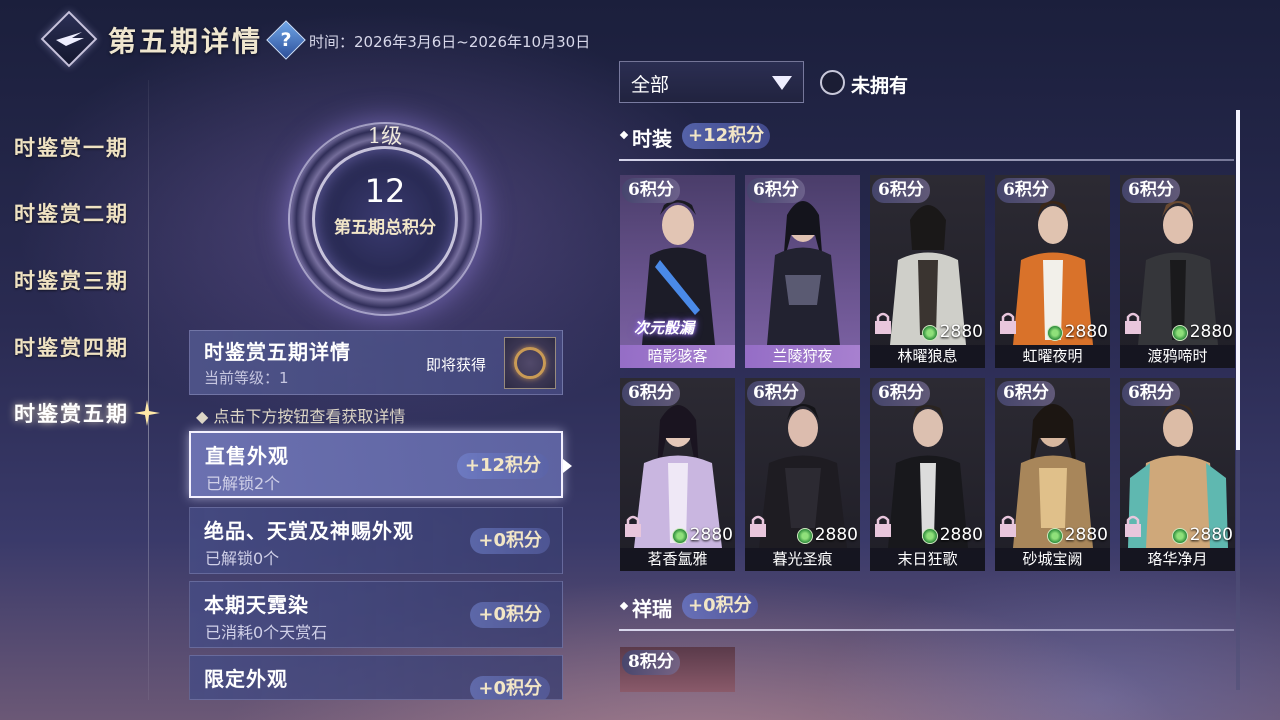 The height and width of the screenshot is (720, 1280). What do you see at coordinates (502, 466) in the screenshot?
I see `points-badge: +12积分` at bounding box center [502, 466].